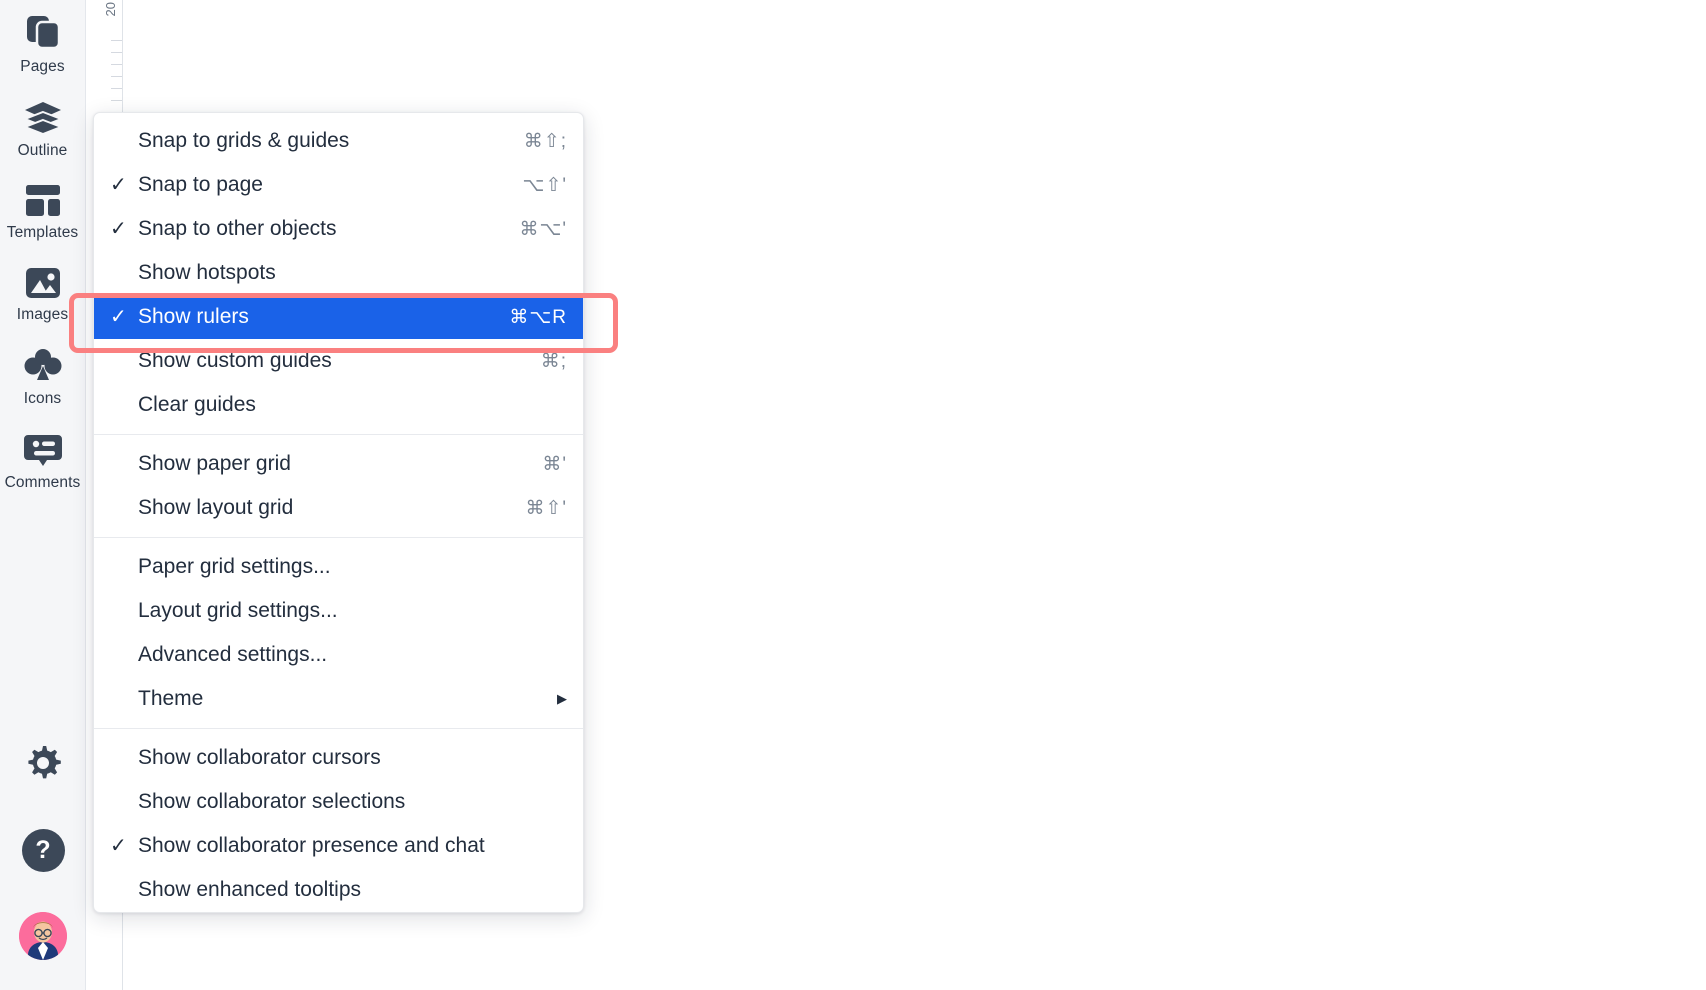 This screenshot has height=990, width=1706. I want to click on avatar, so click(43, 936).